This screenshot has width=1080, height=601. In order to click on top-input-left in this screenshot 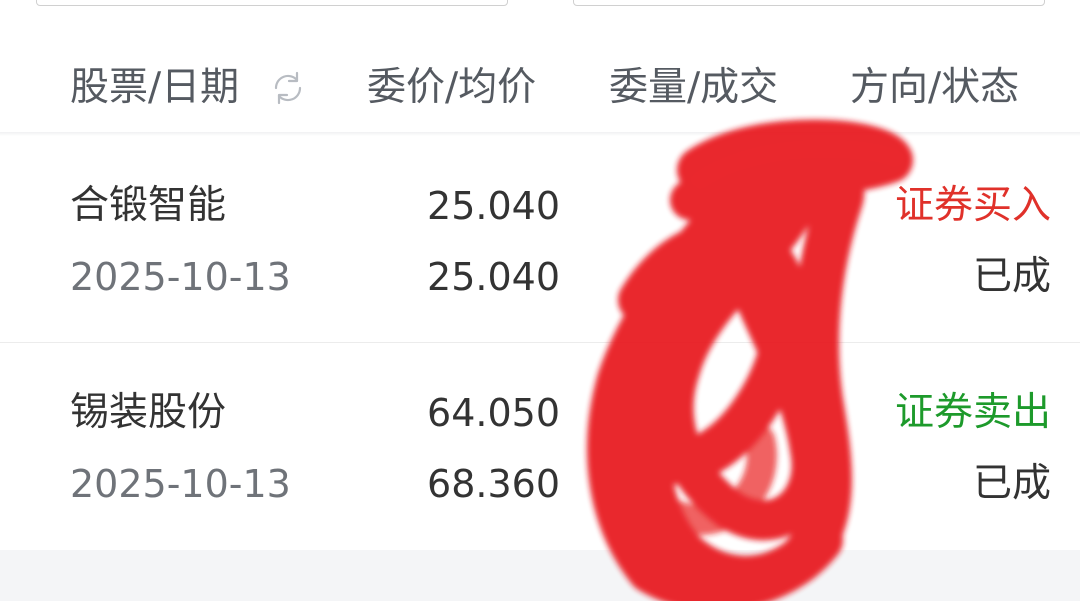, I will do `click(272, 3)`.